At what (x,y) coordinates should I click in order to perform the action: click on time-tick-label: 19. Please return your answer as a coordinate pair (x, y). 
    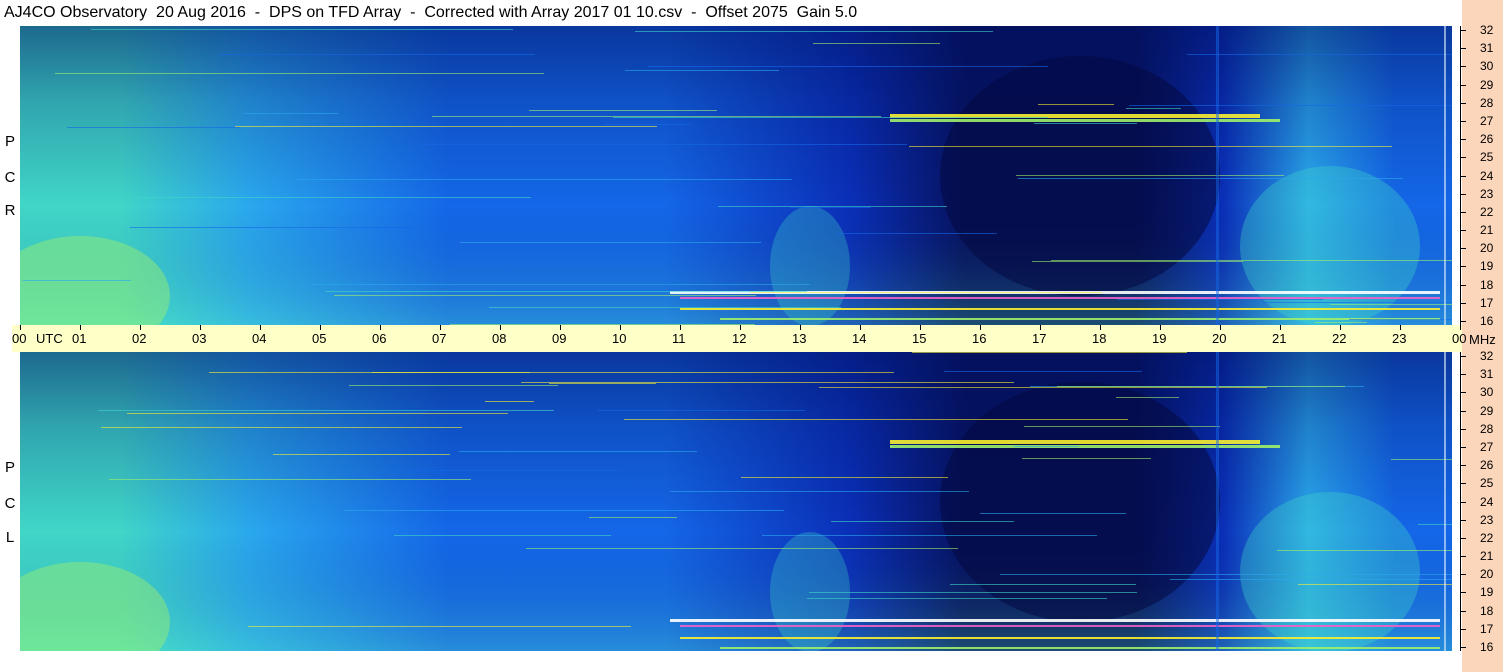
    Looking at the image, I should click on (1159, 338).